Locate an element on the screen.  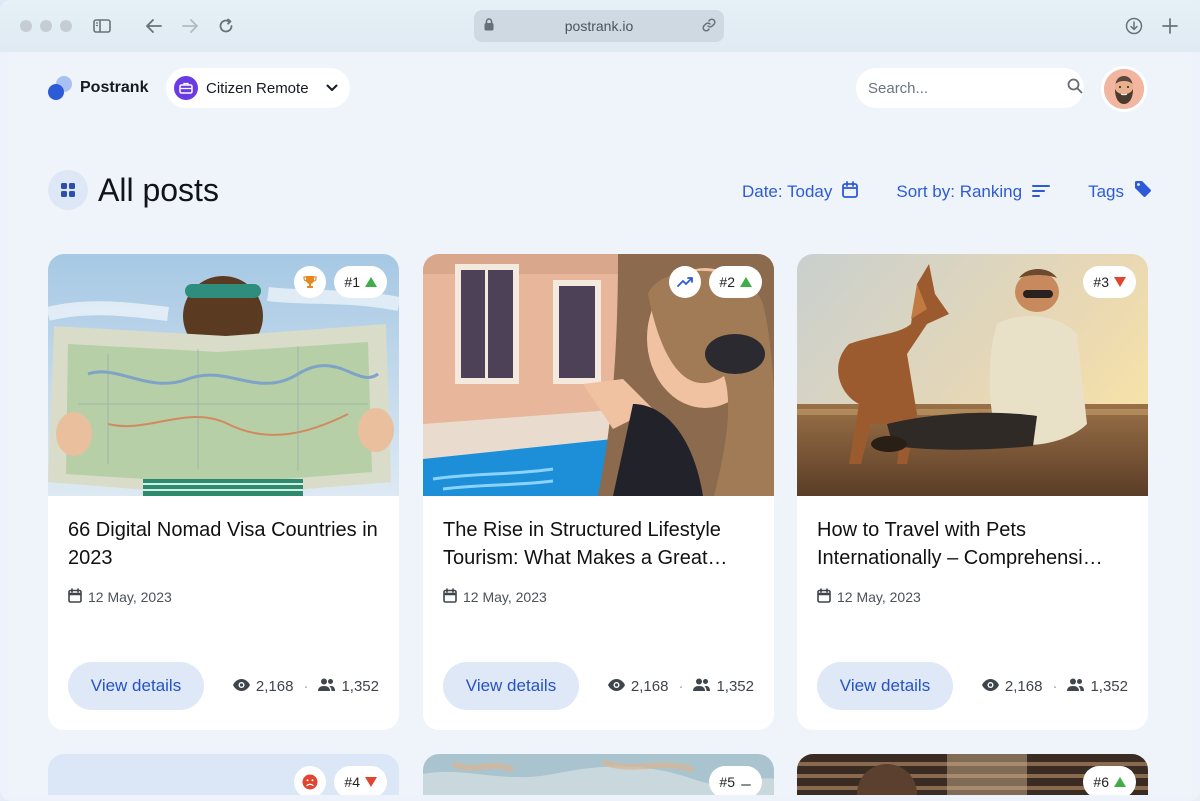
workspace-label: Citizen Remote is located at coordinates (257, 88).